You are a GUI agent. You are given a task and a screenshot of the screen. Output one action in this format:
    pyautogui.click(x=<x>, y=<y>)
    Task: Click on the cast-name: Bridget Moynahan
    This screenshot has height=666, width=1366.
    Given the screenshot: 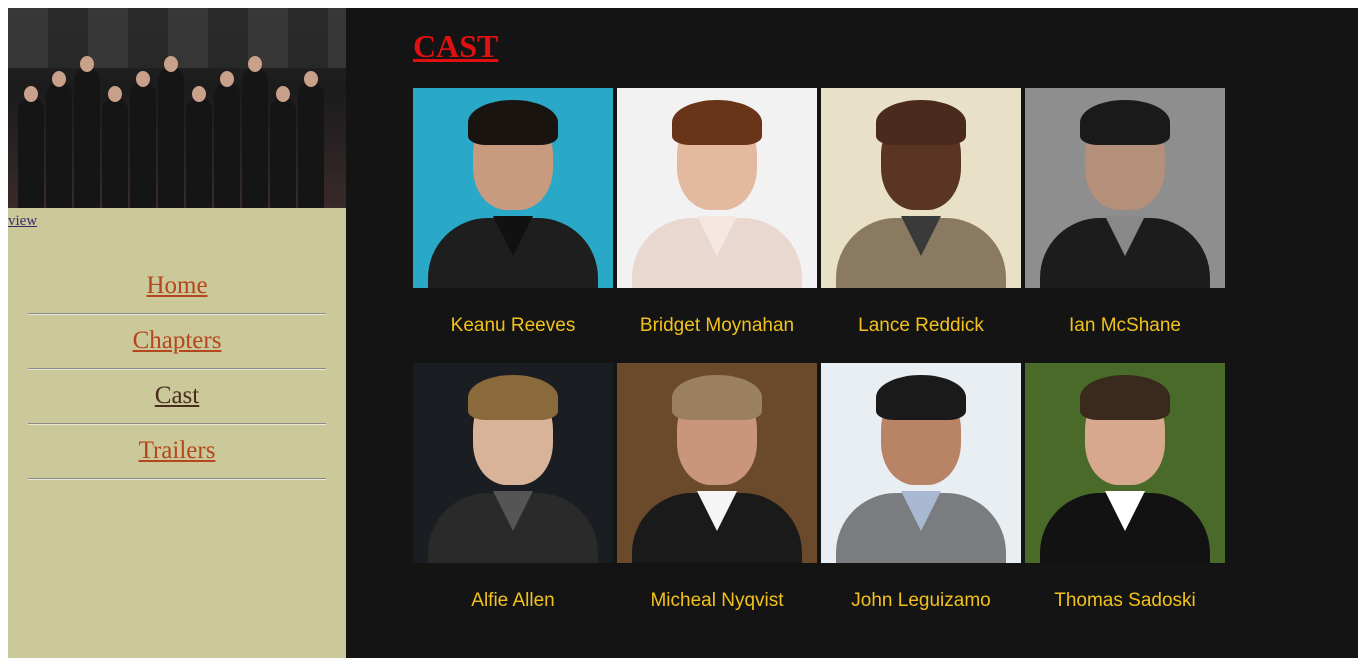 What is the action you would take?
    pyautogui.click(x=717, y=325)
    